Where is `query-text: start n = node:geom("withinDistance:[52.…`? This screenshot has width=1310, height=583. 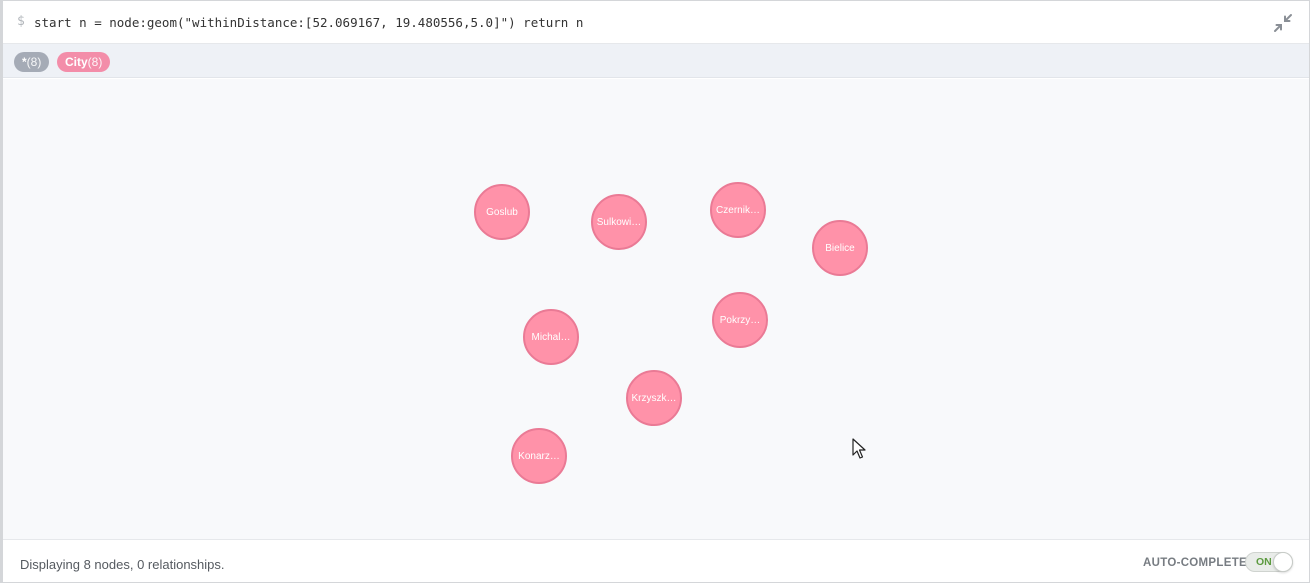
query-text: start n = node:geom("withinDistance:[52.… is located at coordinates (308, 22).